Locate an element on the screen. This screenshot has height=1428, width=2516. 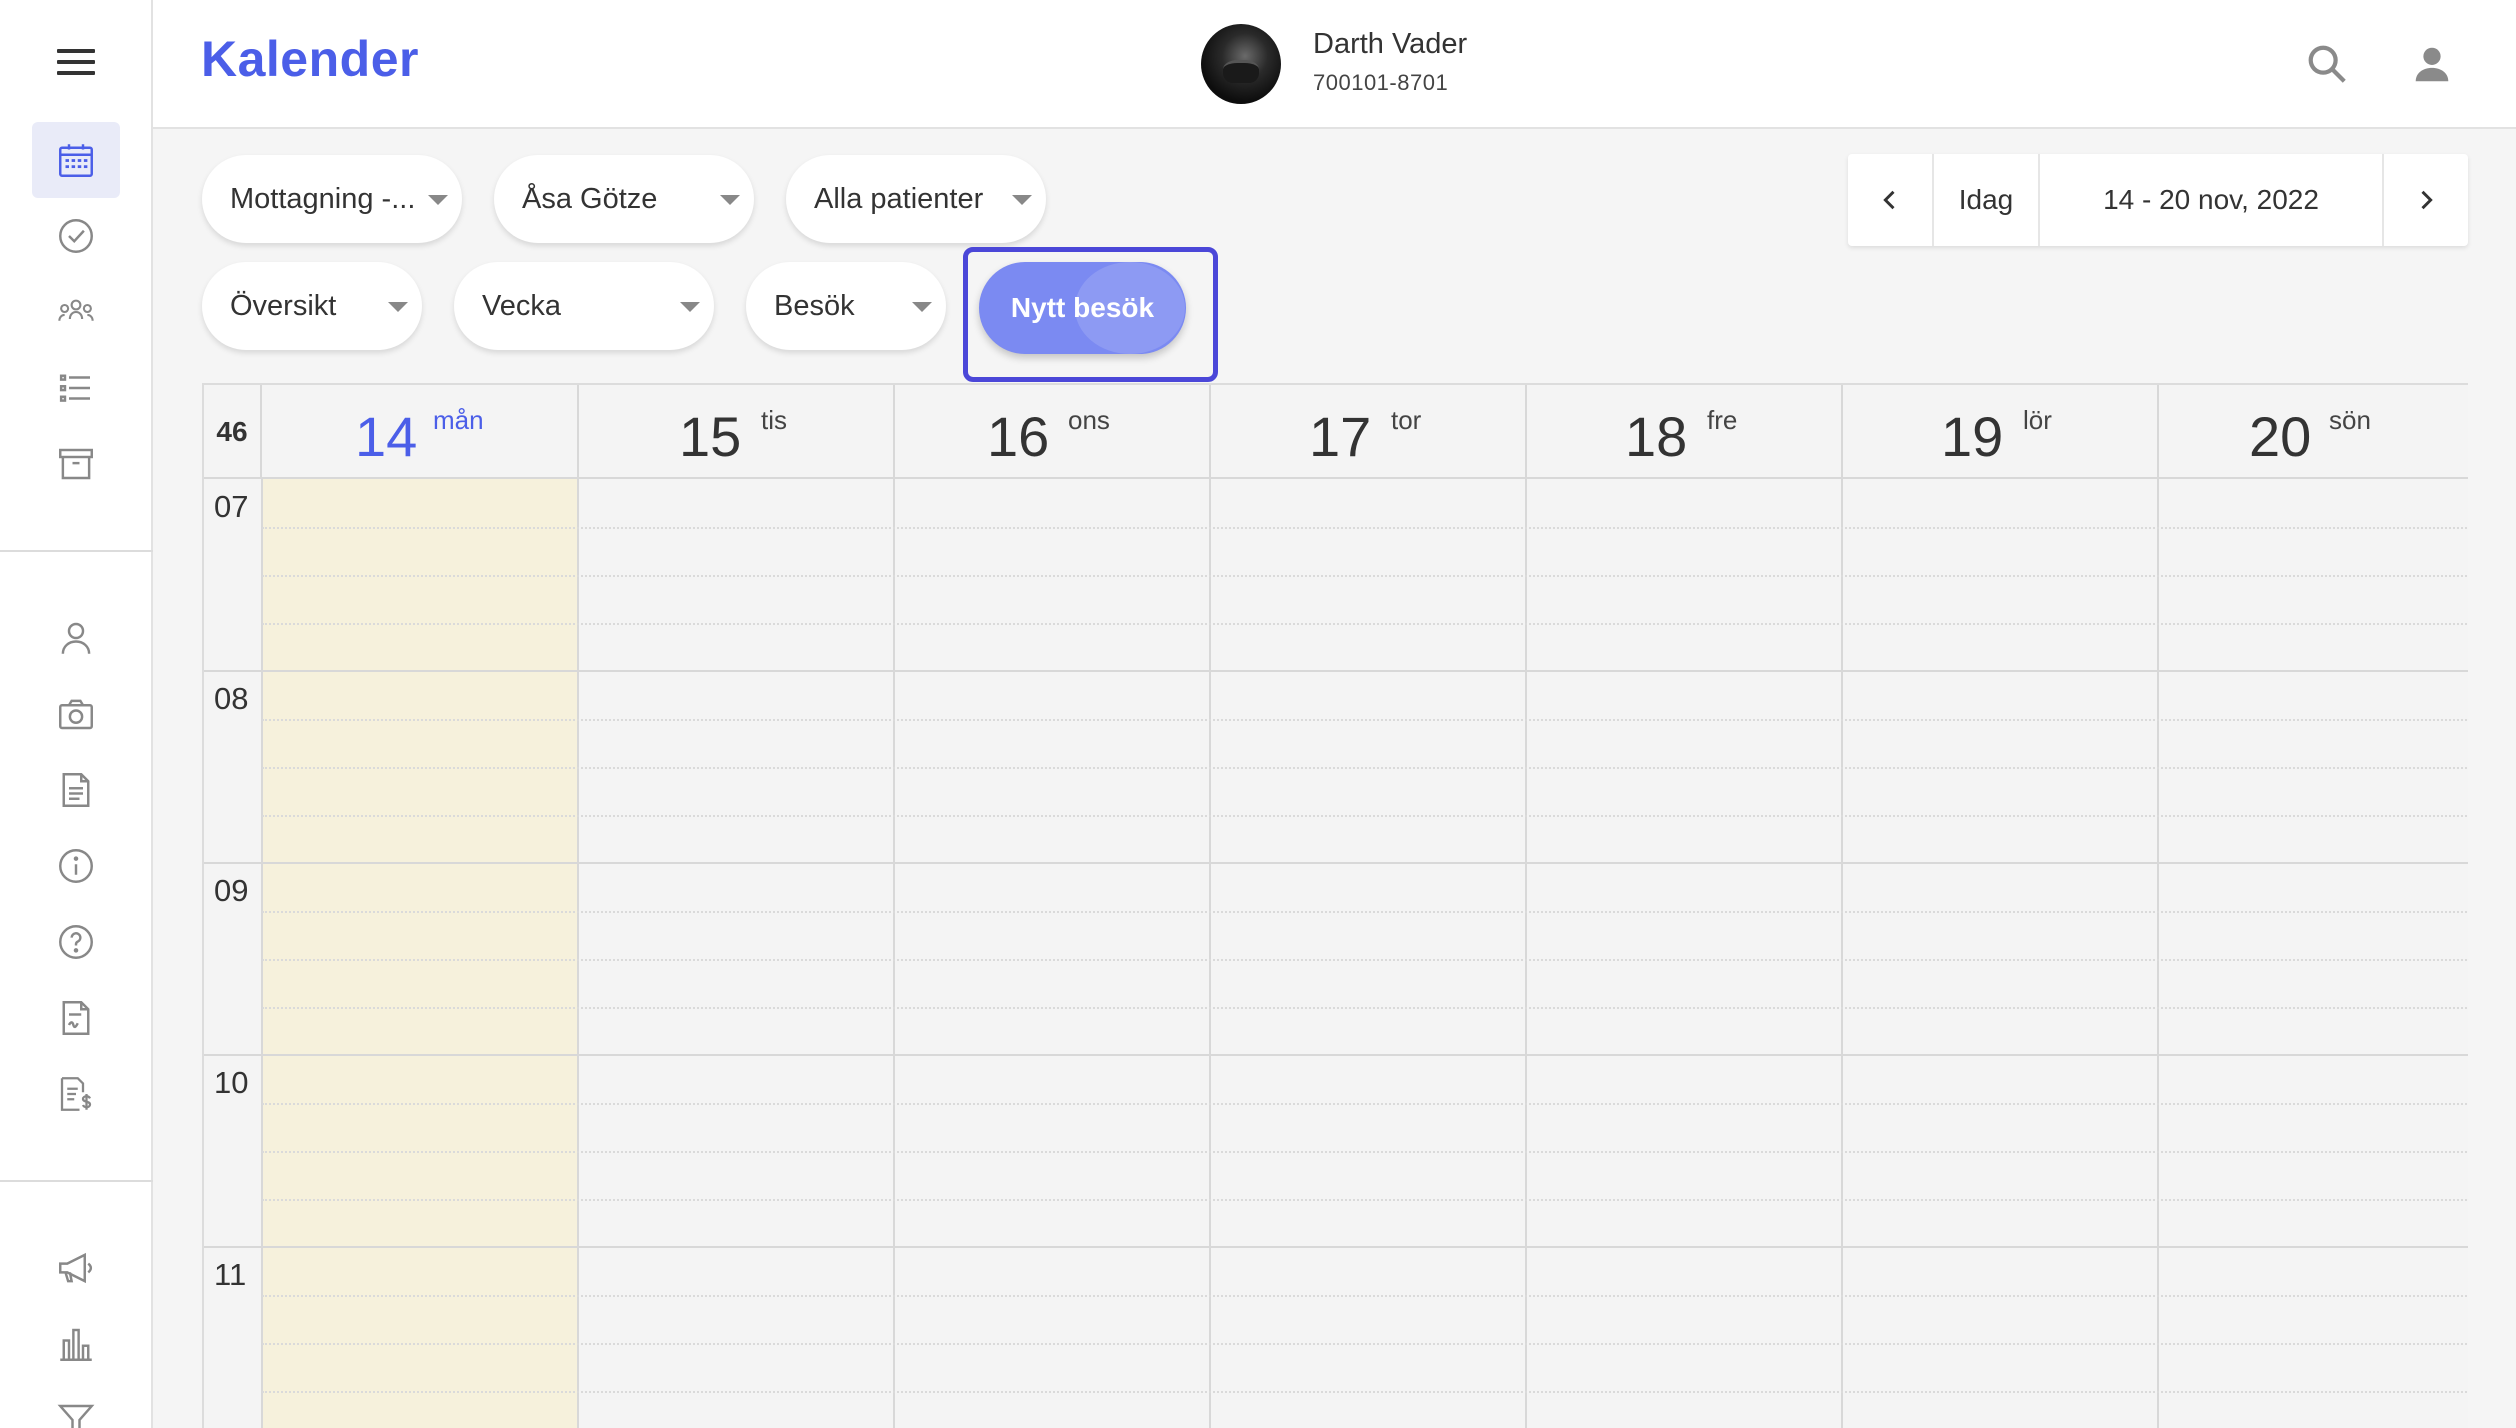
day-header-mon: 14 mån is located at coordinates (421, 432).